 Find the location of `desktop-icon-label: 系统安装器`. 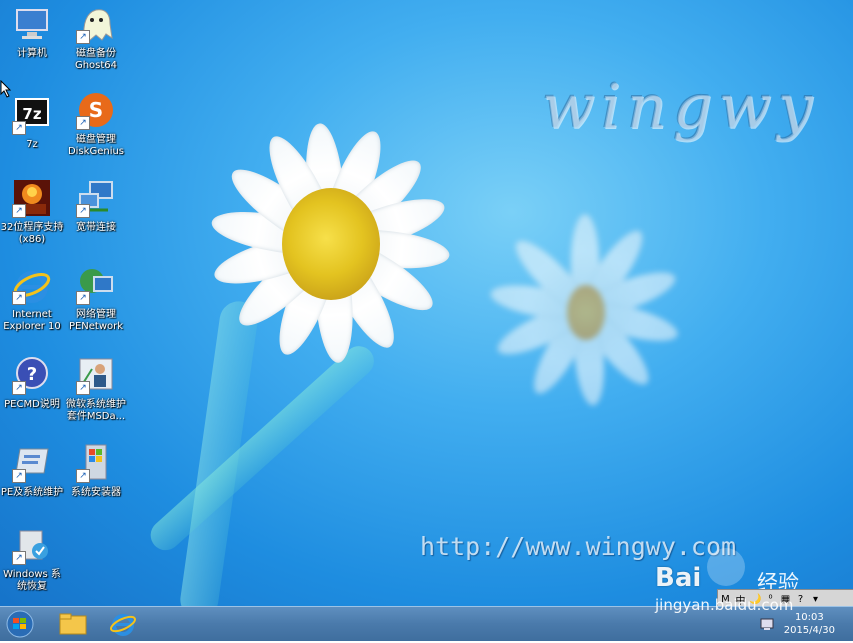

desktop-icon-label: 系统安装器 is located at coordinates (96, 492).